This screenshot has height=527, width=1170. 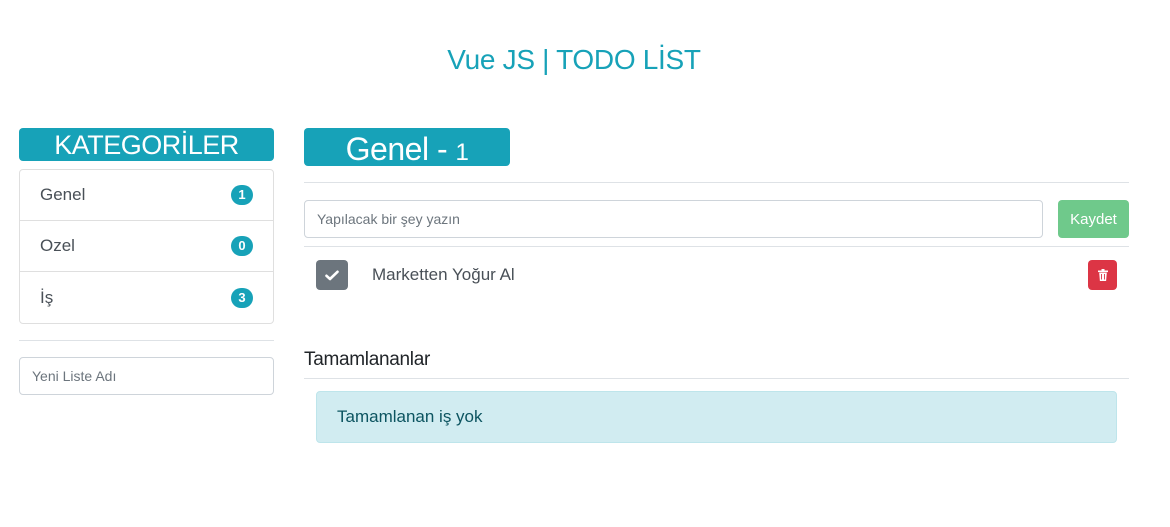 I want to click on list-title-text: Genel -, so click(x=400, y=149).